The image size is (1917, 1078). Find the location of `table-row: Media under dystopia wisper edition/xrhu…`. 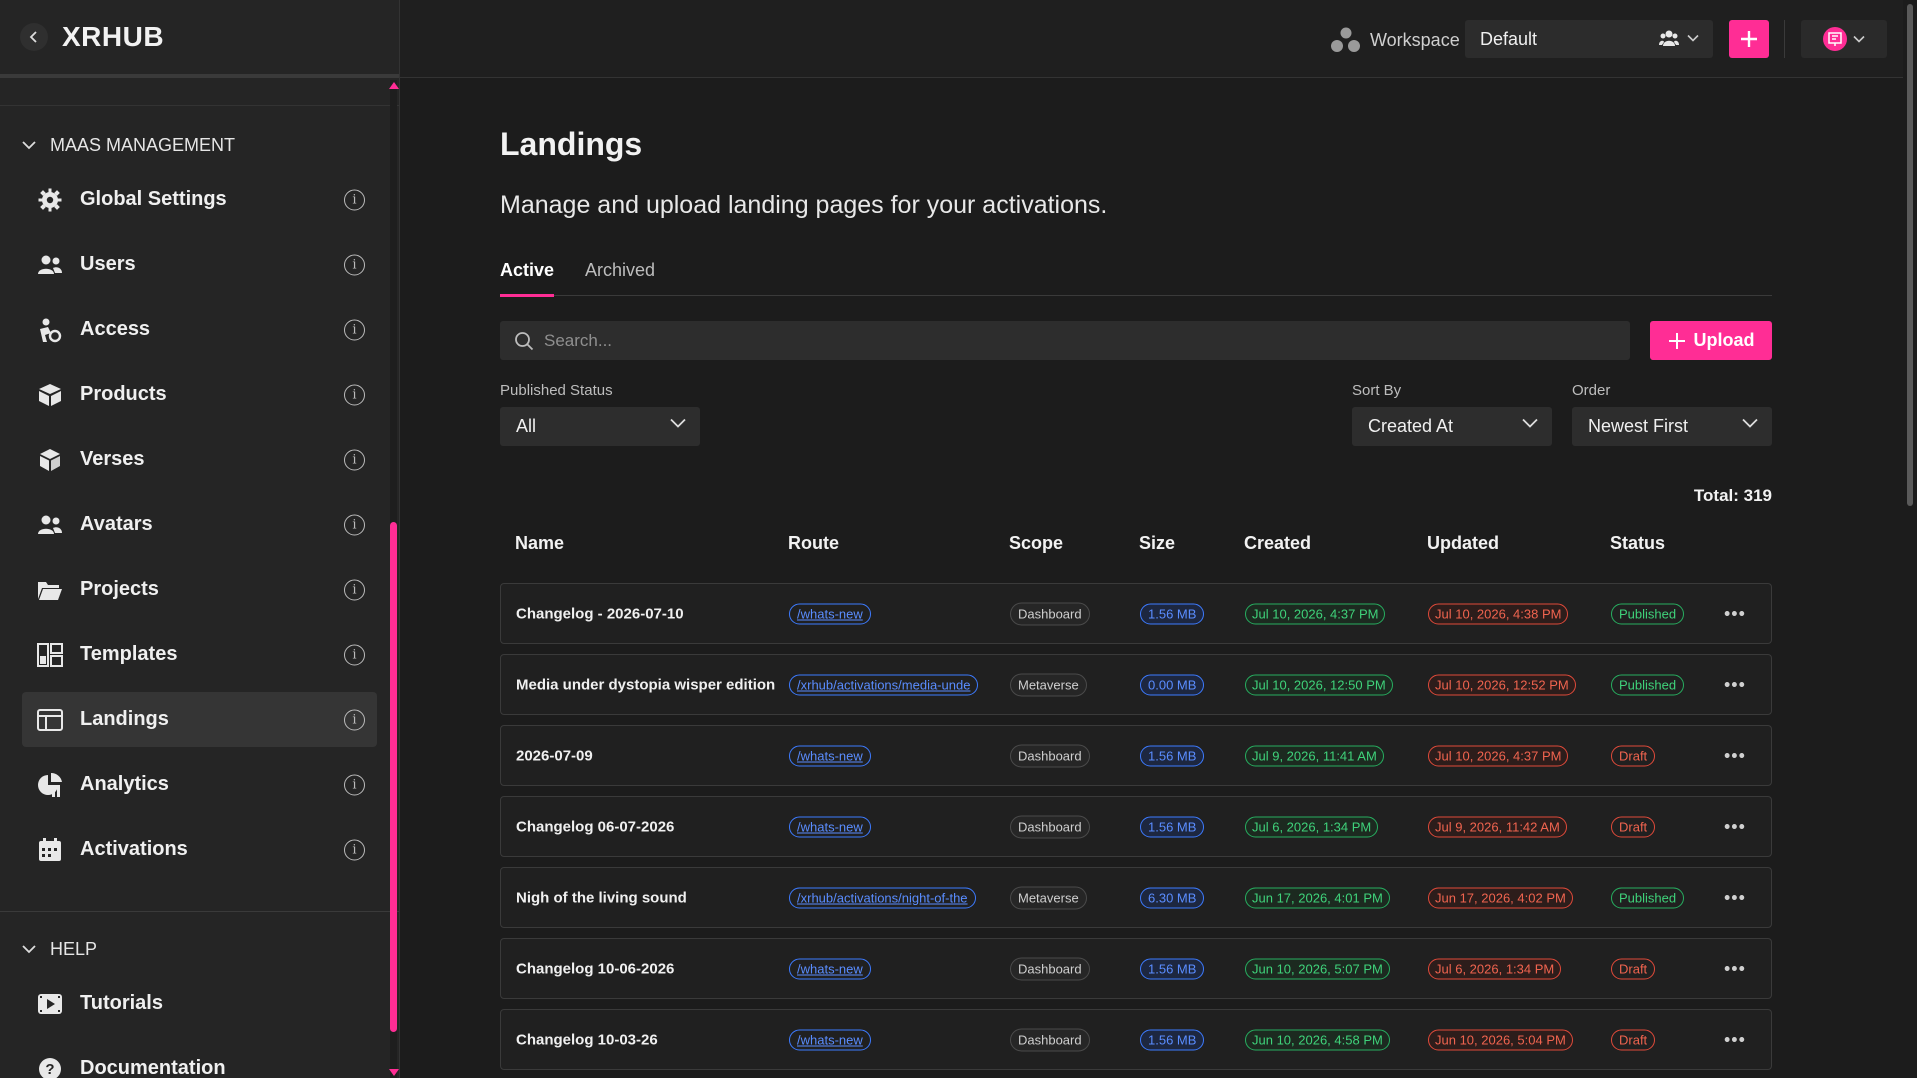

table-row: Media under dystopia wisper edition/xrhu… is located at coordinates (1136, 684).